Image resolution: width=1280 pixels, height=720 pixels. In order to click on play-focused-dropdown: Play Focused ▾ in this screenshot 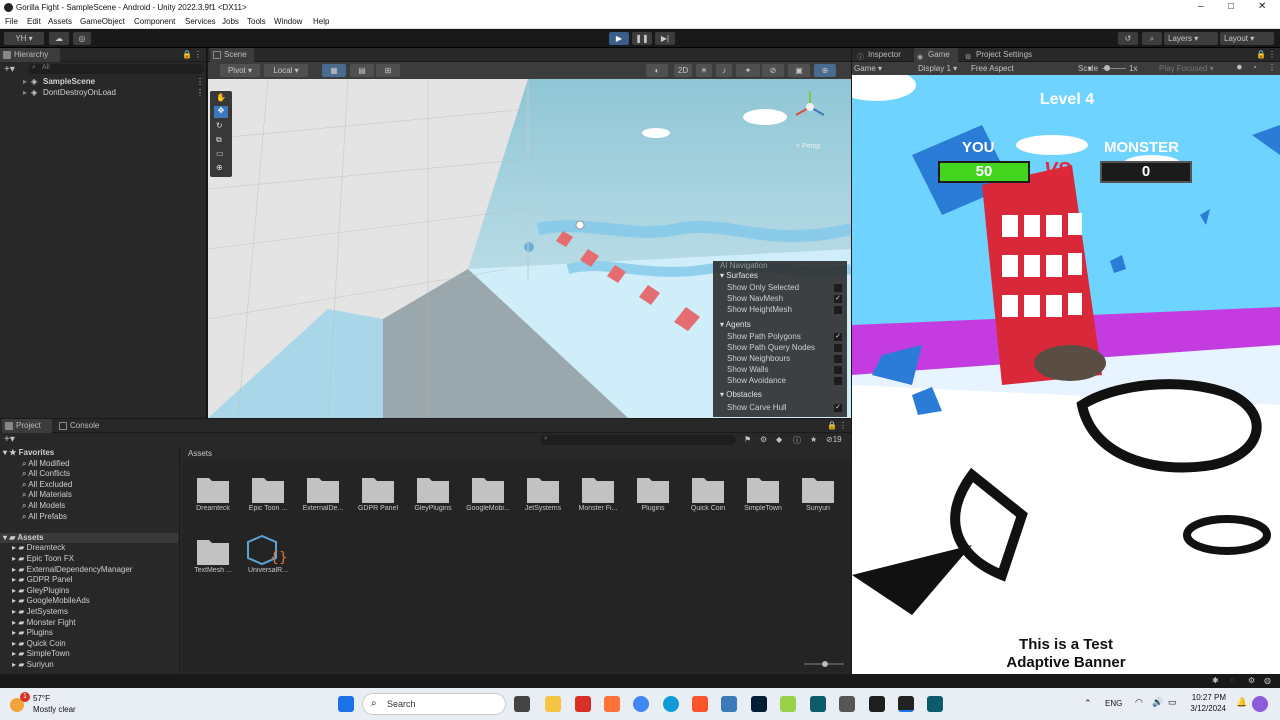, I will do `click(1186, 68)`.